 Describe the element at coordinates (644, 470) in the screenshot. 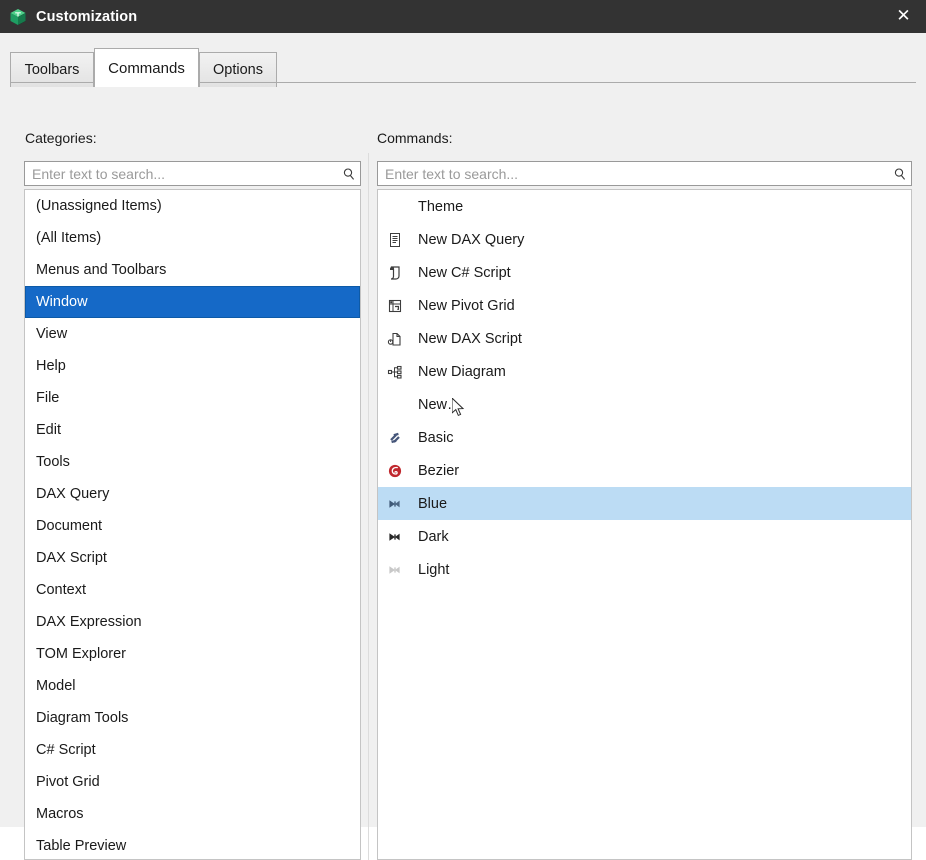

I see `command-row: Bezier` at that location.